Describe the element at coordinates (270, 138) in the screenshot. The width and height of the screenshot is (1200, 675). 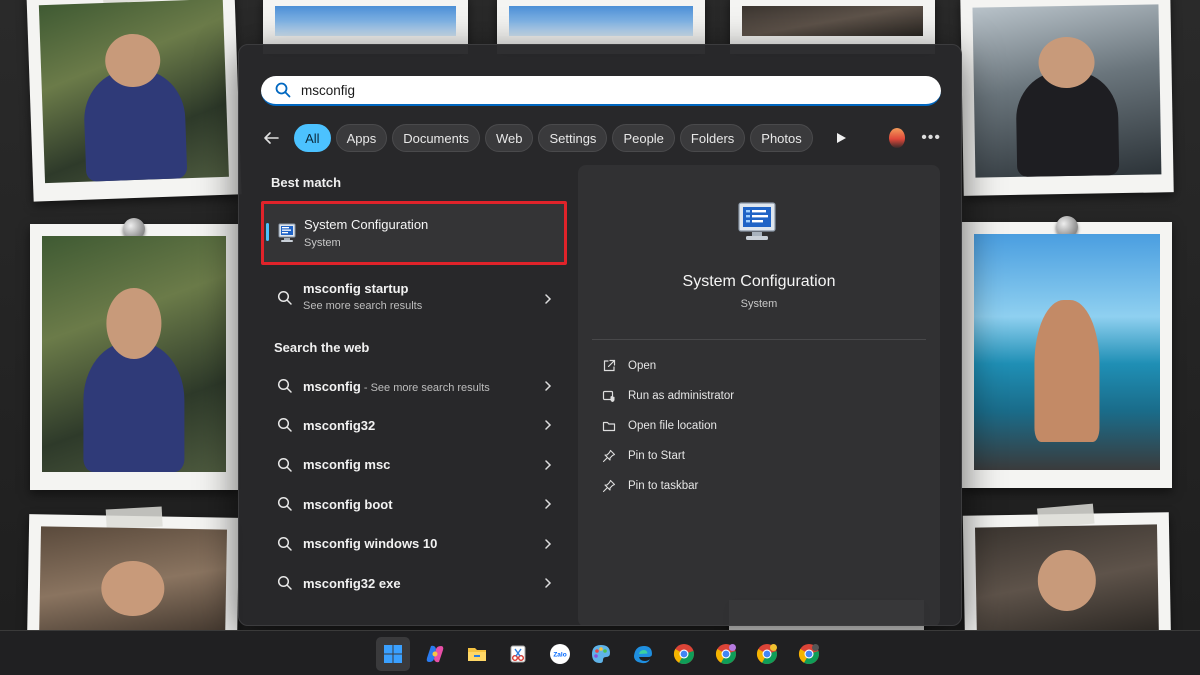
I see `back-arrow-icon` at that location.